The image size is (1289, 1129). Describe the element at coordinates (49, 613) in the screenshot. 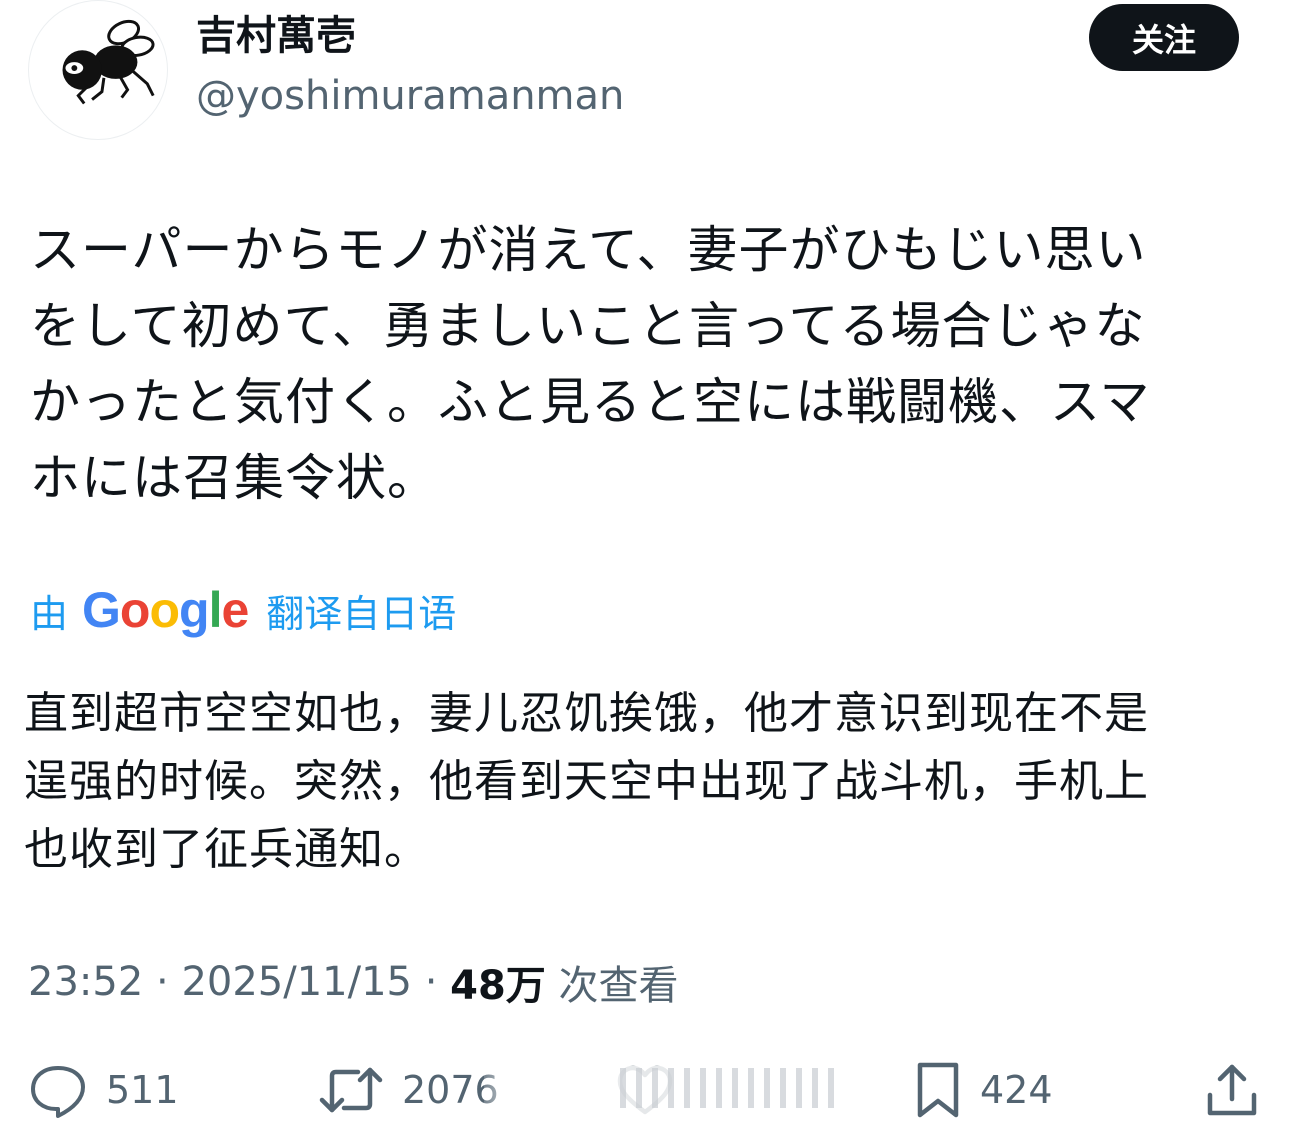

I see `translation-prefix: 由` at that location.